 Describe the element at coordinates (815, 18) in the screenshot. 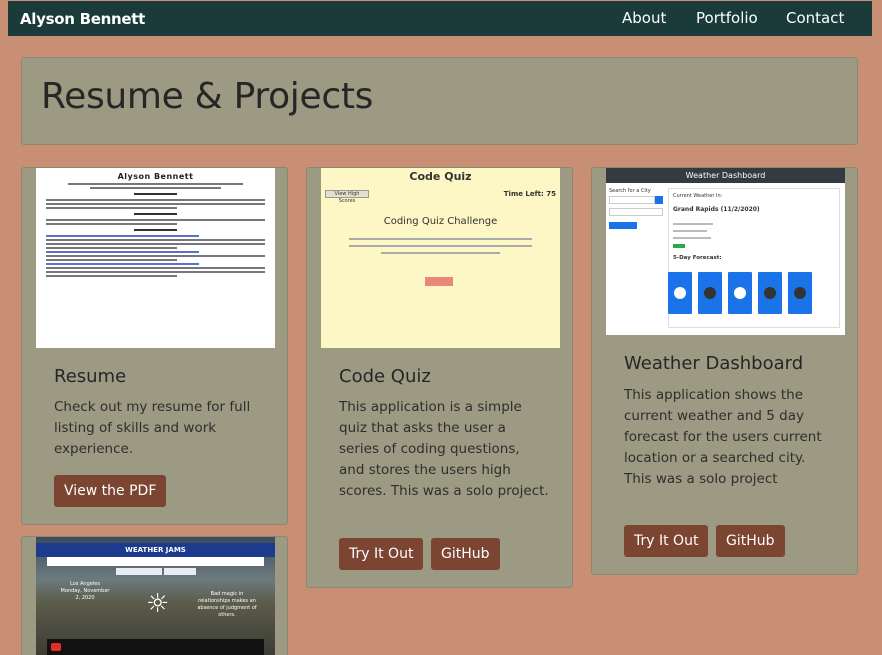

I see `nav-link-contact: Contact` at that location.